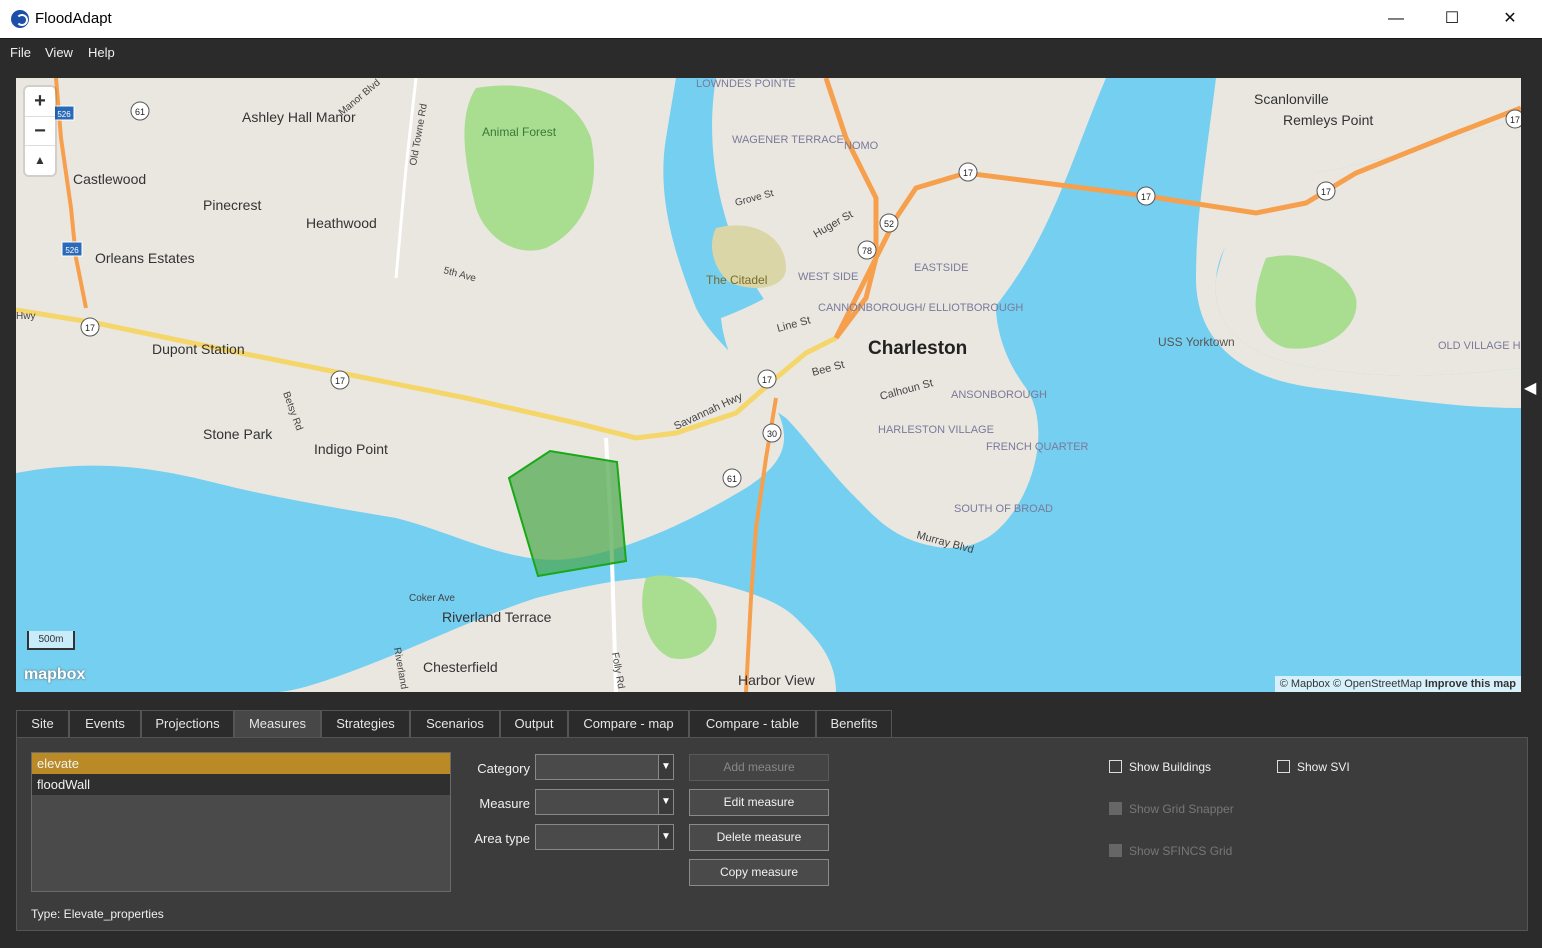 This screenshot has height=948, width=1542. What do you see at coordinates (1510, 19) in the screenshot?
I see `close-button: ✕` at bounding box center [1510, 19].